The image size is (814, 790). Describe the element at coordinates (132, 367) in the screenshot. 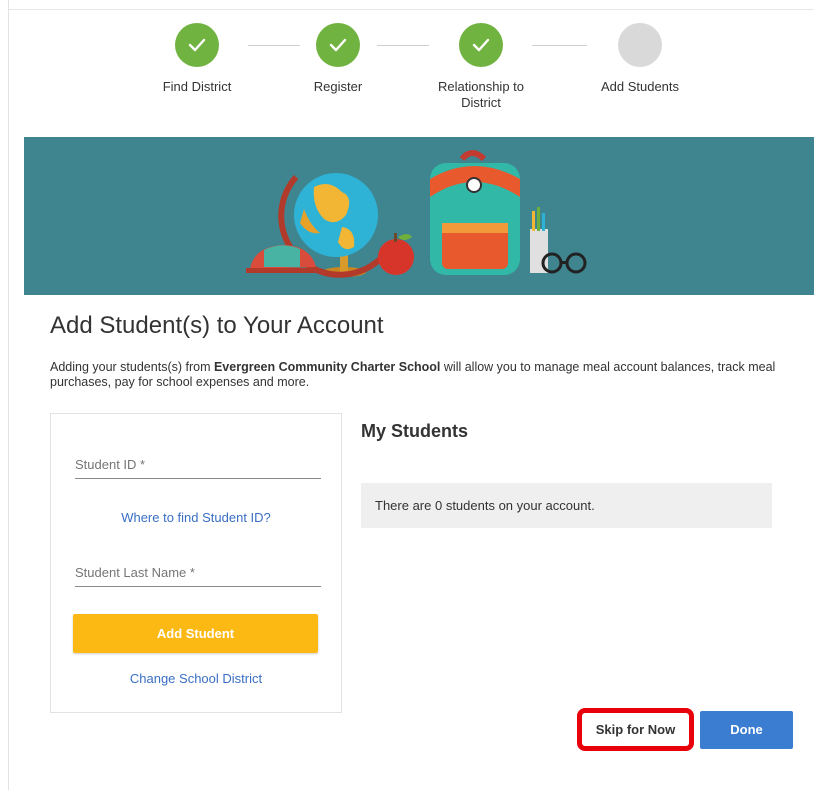

I see `intro-prefix: Adding your students(s) from` at that location.